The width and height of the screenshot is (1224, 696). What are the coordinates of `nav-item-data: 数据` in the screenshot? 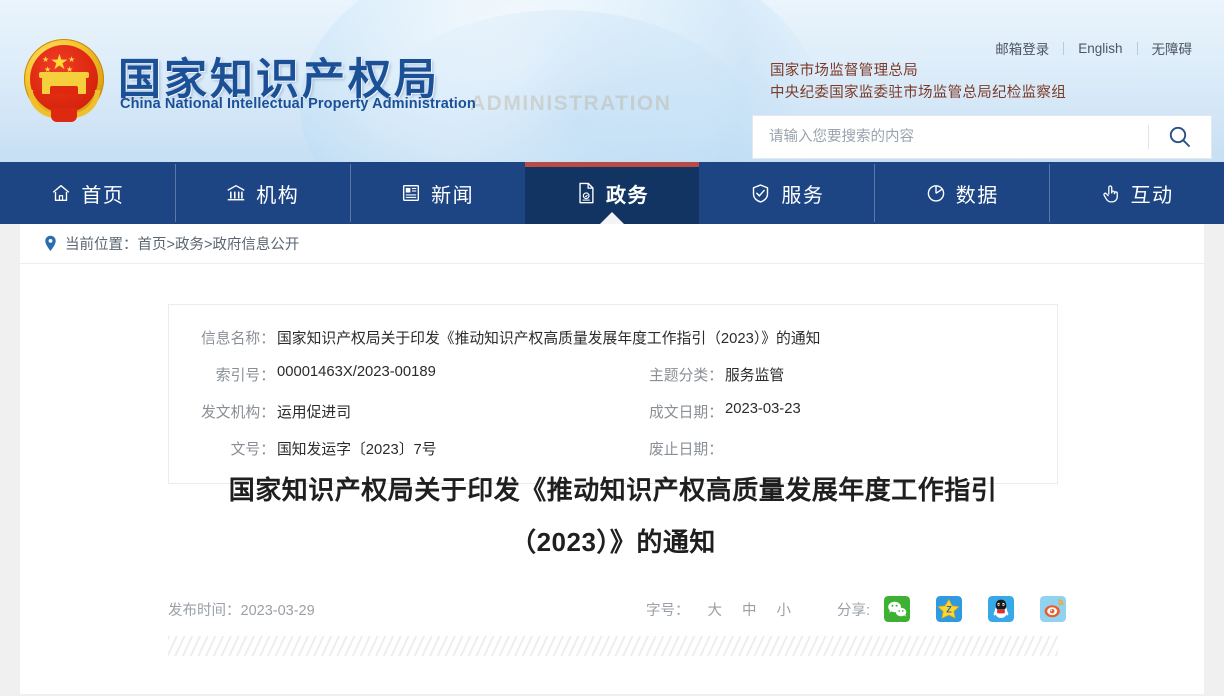 It's located at (961, 193).